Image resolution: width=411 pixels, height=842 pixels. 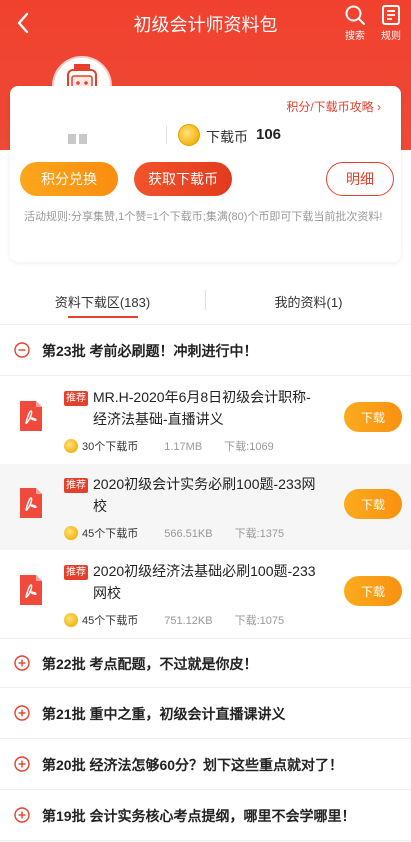 What do you see at coordinates (355, 15) in the screenshot?
I see `search-icon` at bounding box center [355, 15].